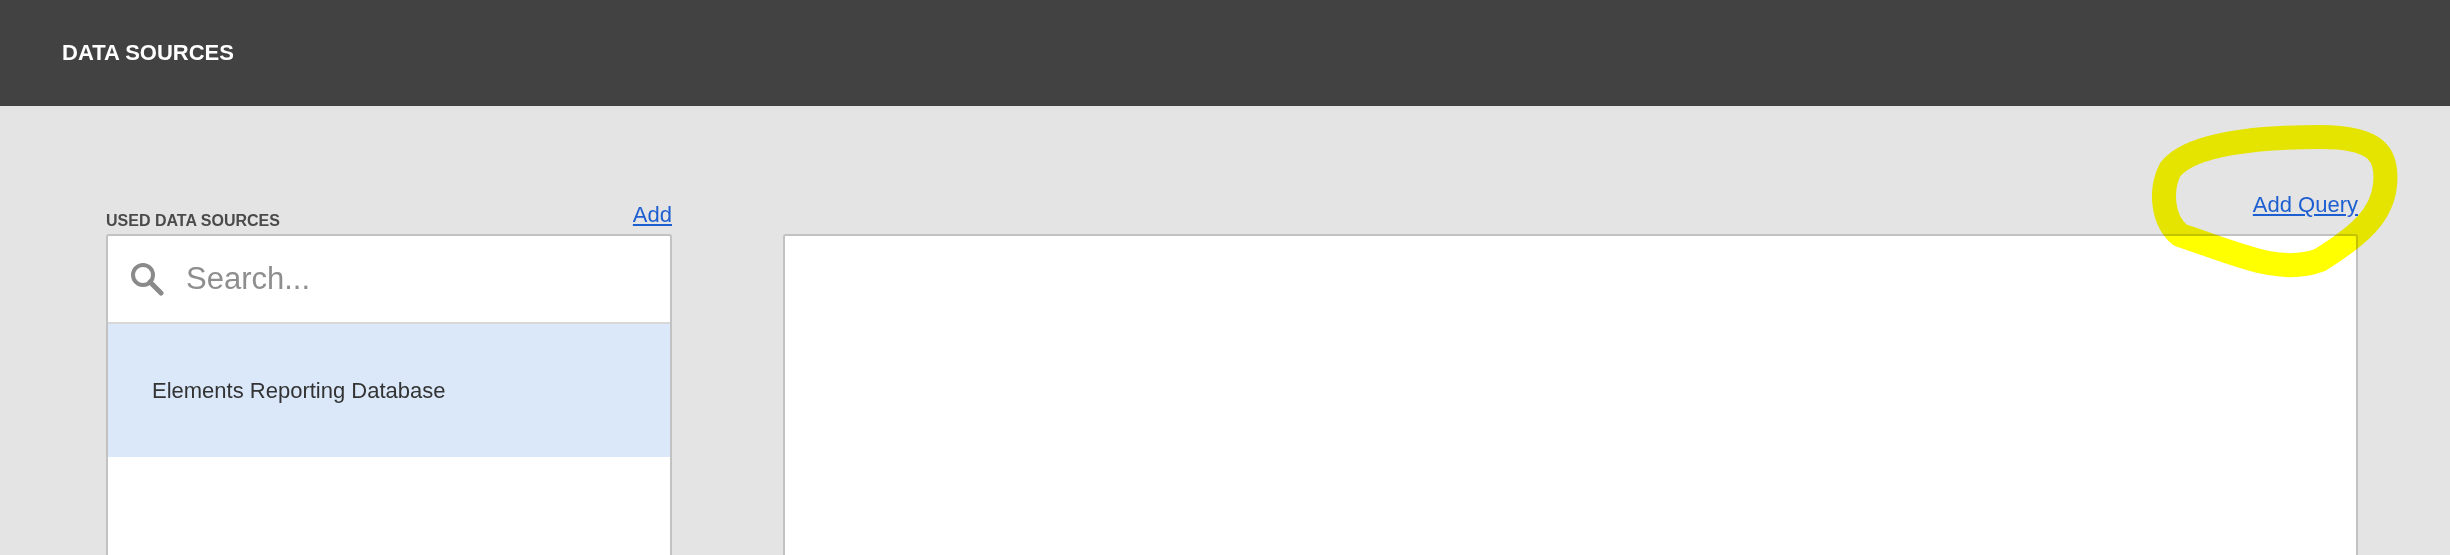 This screenshot has width=2450, height=555. I want to click on section-label: USED DATA SOURCES, so click(193, 221).